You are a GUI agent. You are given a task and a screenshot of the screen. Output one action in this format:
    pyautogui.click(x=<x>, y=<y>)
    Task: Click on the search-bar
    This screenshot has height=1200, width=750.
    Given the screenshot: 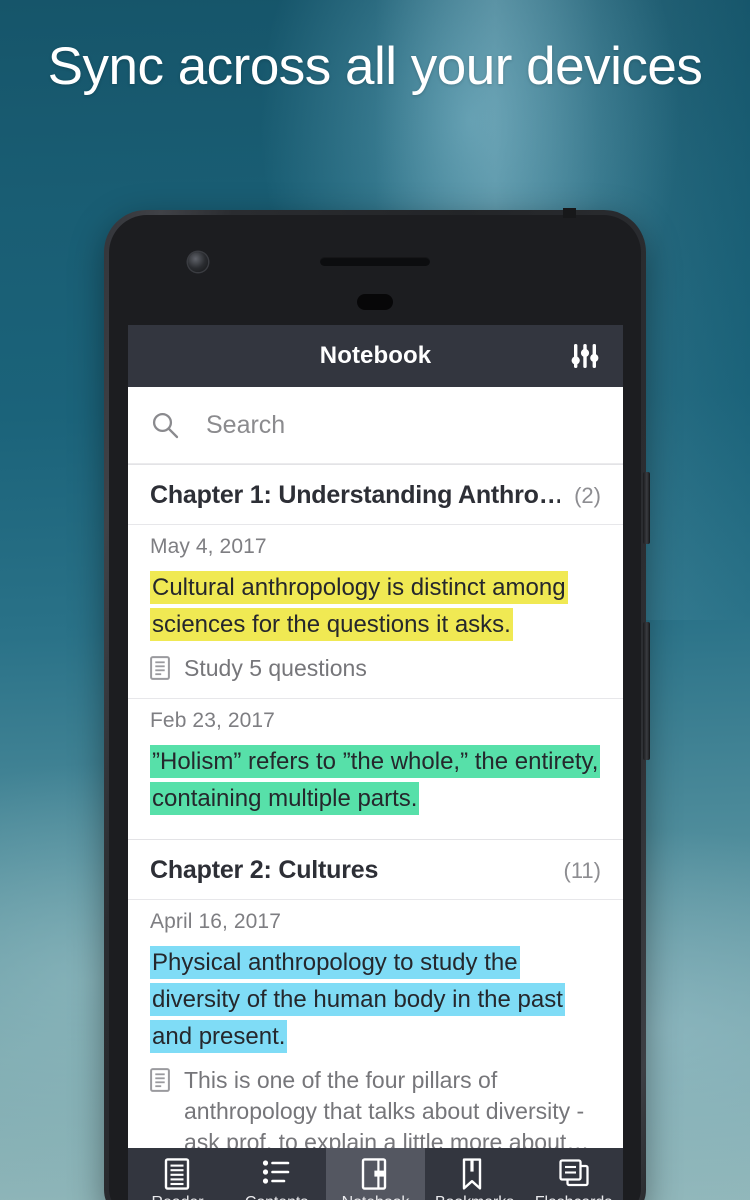 What is the action you would take?
    pyautogui.click(x=375, y=425)
    